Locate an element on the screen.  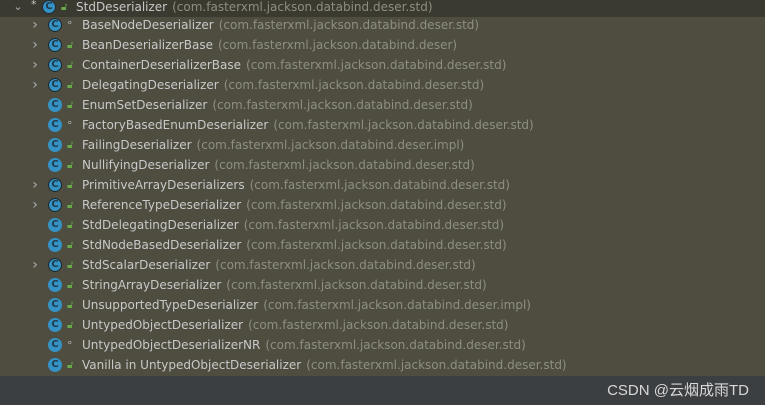
class-name: DelegatingDeserializer is located at coordinates (150, 85).